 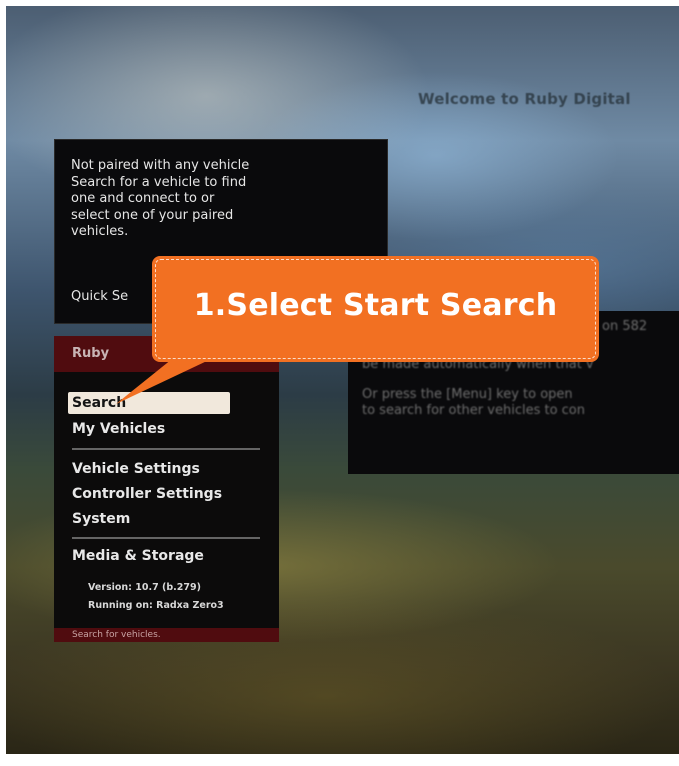 I want to click on callout-pointer, so click(x=172, y=377).